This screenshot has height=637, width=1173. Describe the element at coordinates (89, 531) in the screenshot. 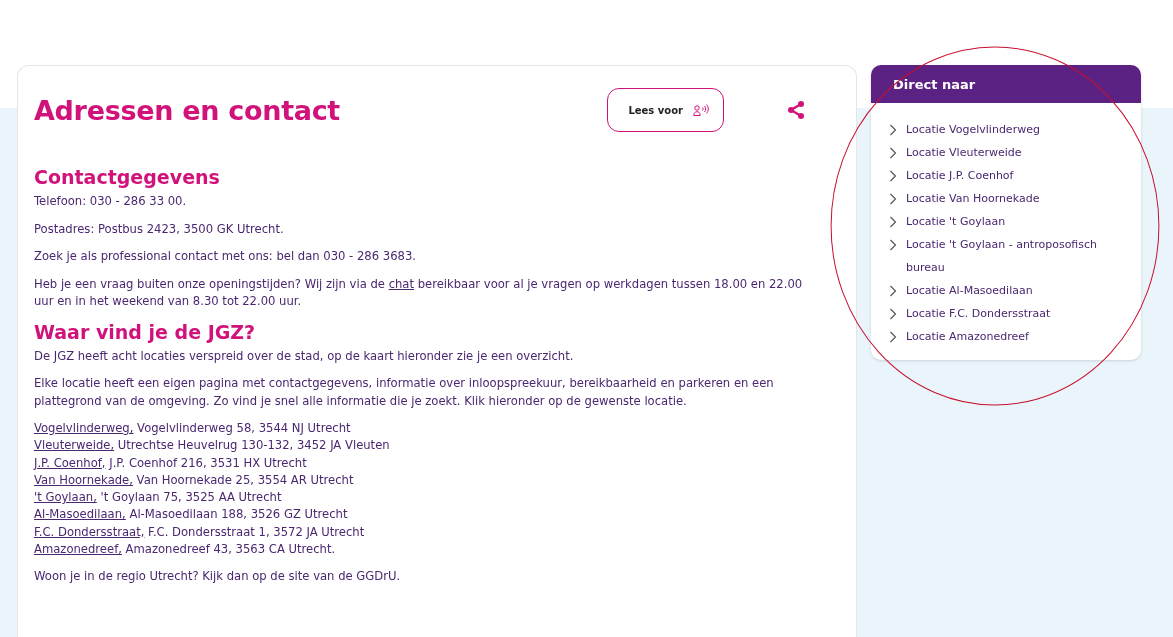

I see `location-link: F.C. Dondersstraat,` at that location.